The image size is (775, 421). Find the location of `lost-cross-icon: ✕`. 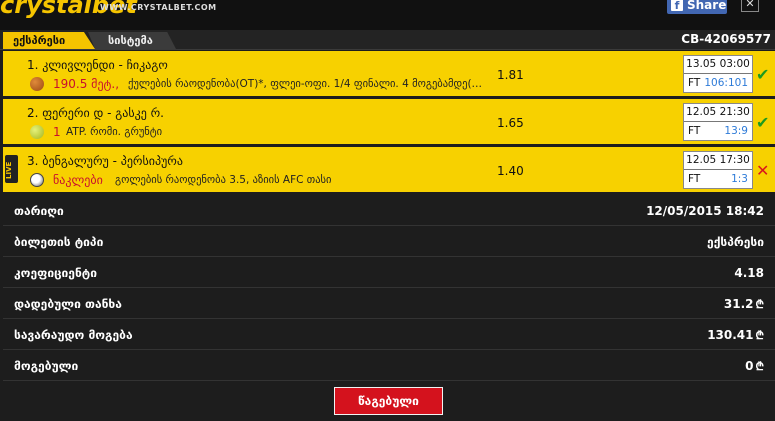

lost-cross-icon: ✕ is located at coordinates (763, 170).